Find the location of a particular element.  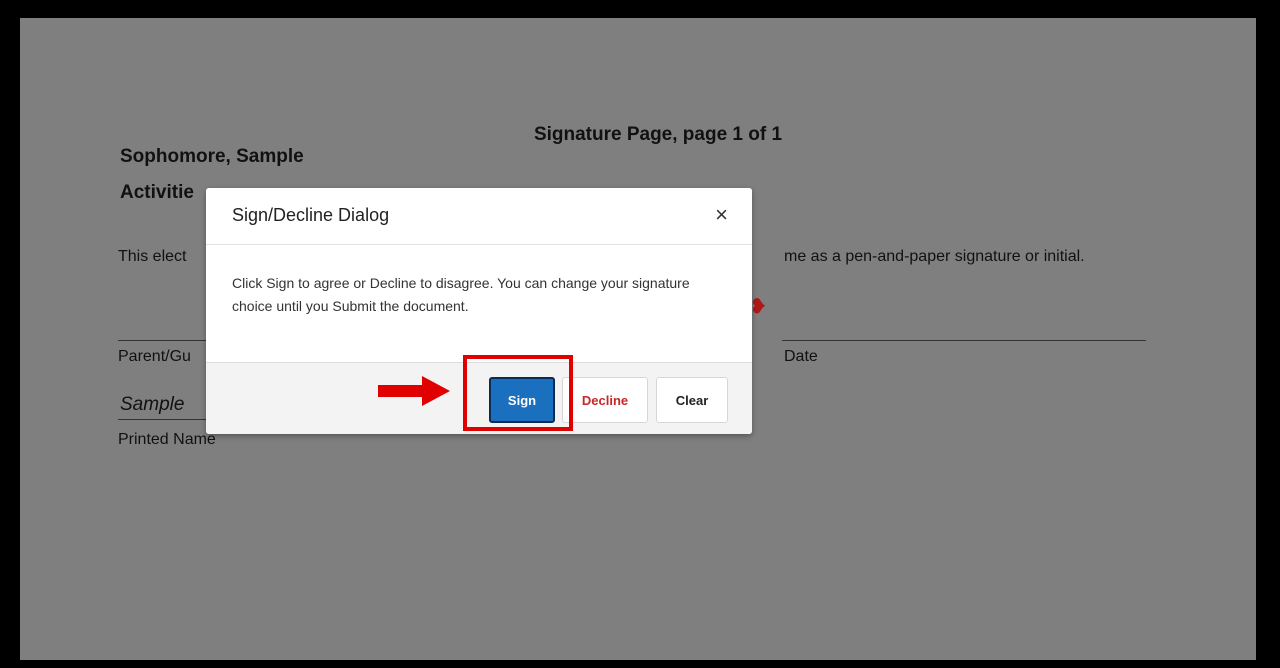

dialog-title: Sign/Decline Dialog is located at coordinates (311, 215).